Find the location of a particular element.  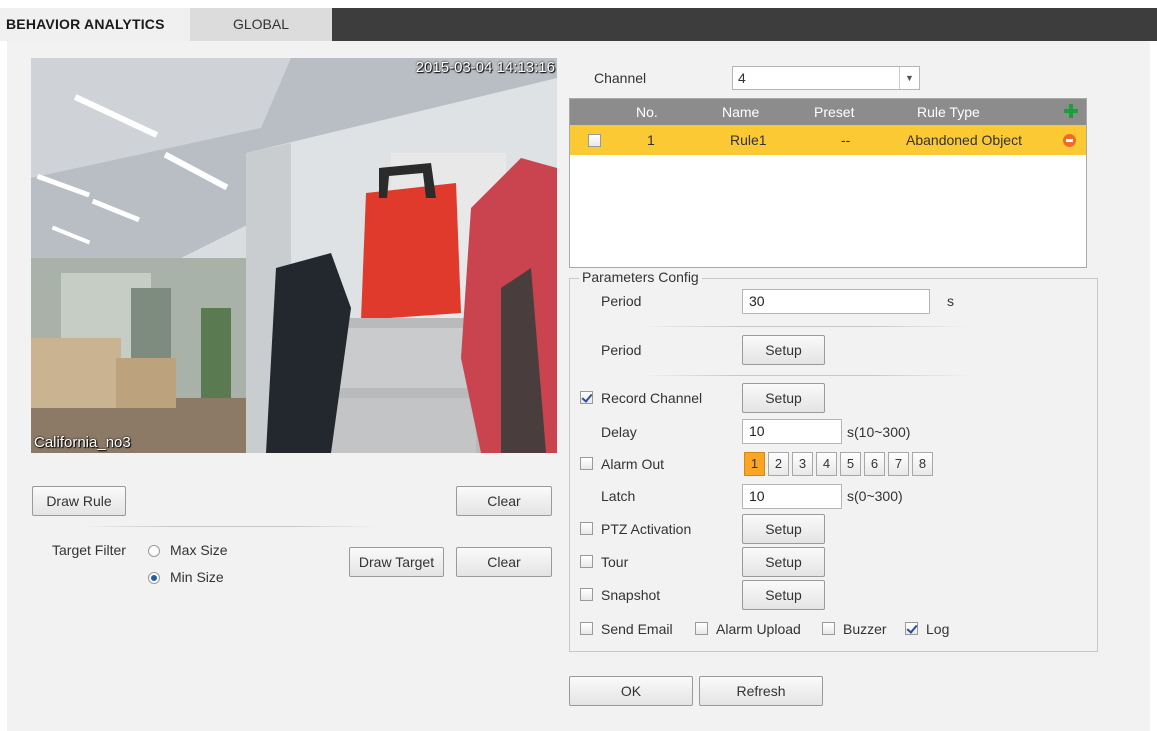

tour-setup-button: Setup is located at coordinates (783, 562).